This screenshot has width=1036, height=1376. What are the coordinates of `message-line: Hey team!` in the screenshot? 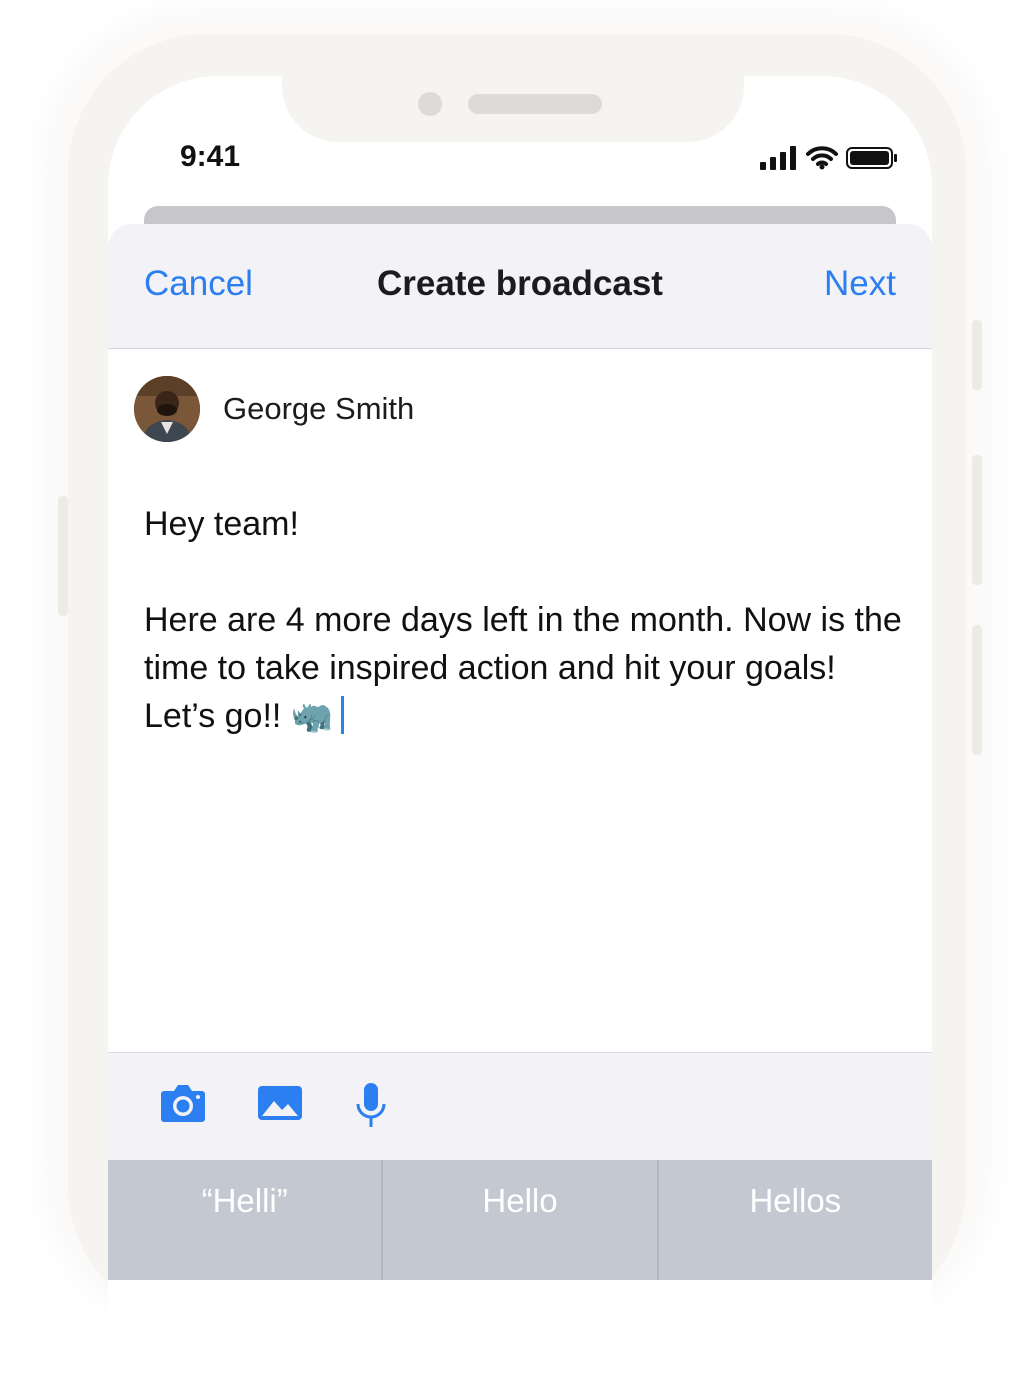 It's located at (221, 524).